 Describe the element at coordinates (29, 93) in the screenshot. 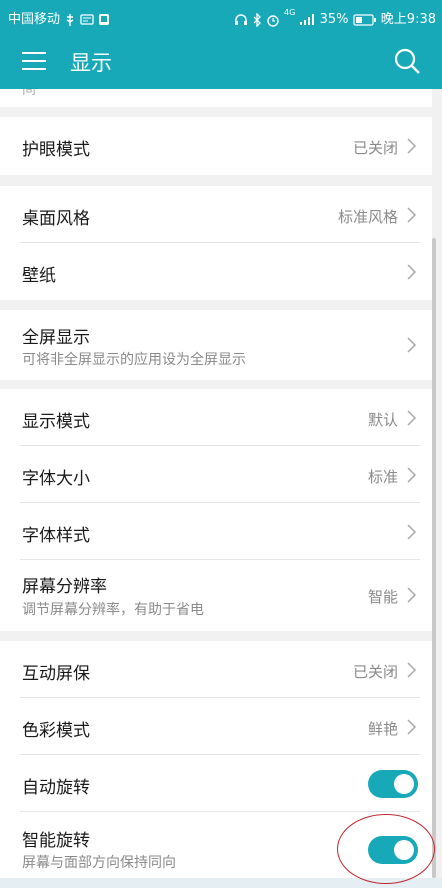

I see `partial-item-text: 间` at that location.